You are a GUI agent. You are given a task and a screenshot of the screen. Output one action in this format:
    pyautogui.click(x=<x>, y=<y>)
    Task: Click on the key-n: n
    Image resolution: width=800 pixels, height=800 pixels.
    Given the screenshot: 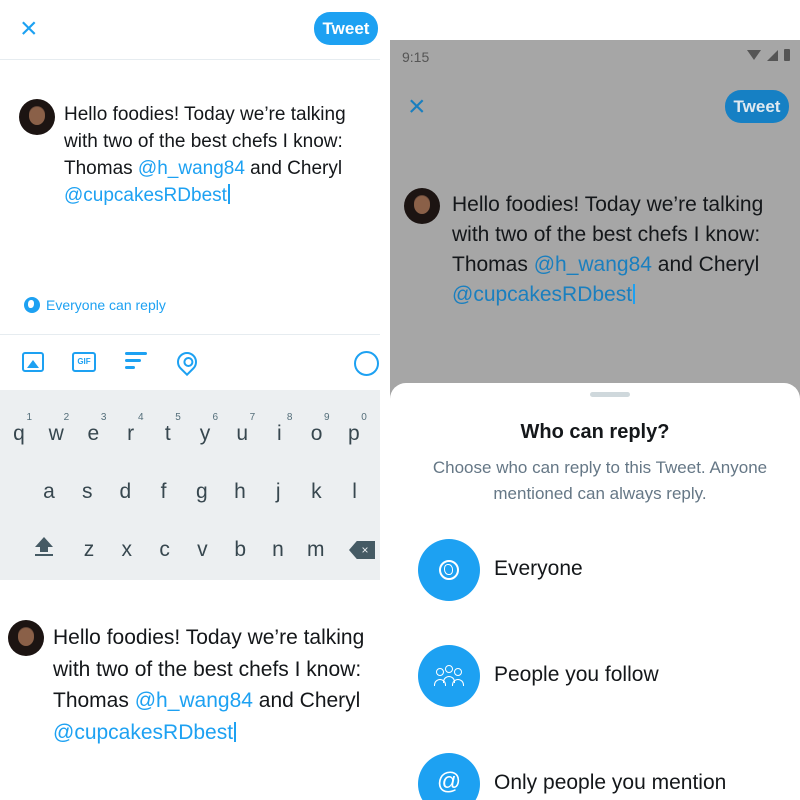 What is the action you would take?
    pyautogui.click(x=278, y=550)
    